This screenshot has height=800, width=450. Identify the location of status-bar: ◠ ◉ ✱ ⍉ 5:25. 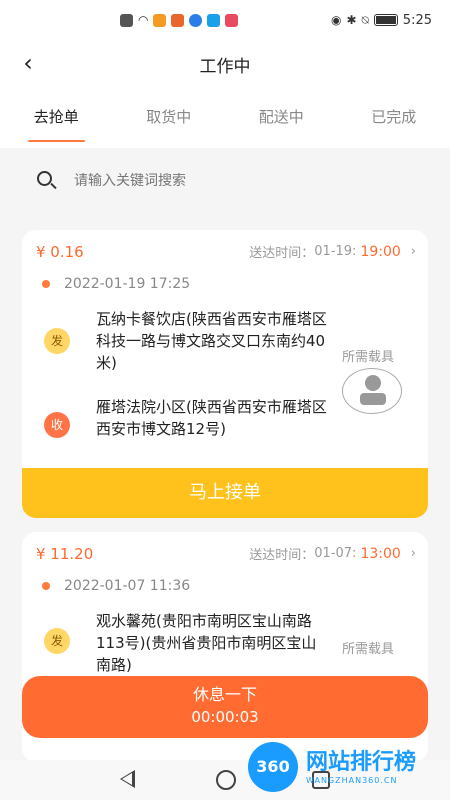
(225, 20).